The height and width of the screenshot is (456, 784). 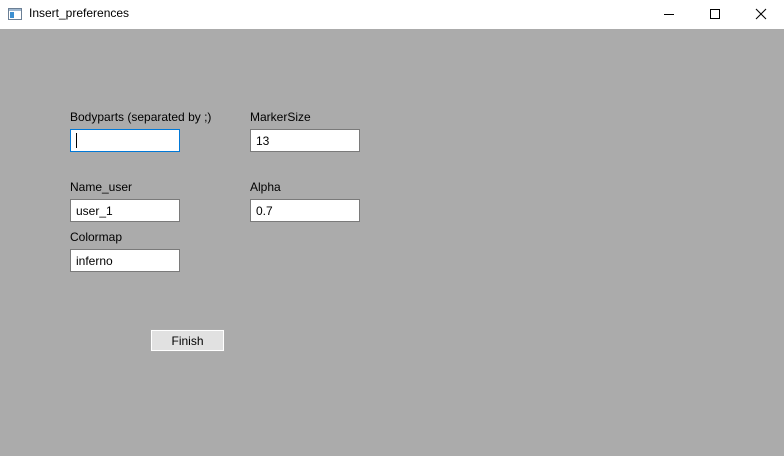 What do you see at coordinates (305, 140) in the screenshot?
I see `marker-size-input` at bounding box center [305, 140].